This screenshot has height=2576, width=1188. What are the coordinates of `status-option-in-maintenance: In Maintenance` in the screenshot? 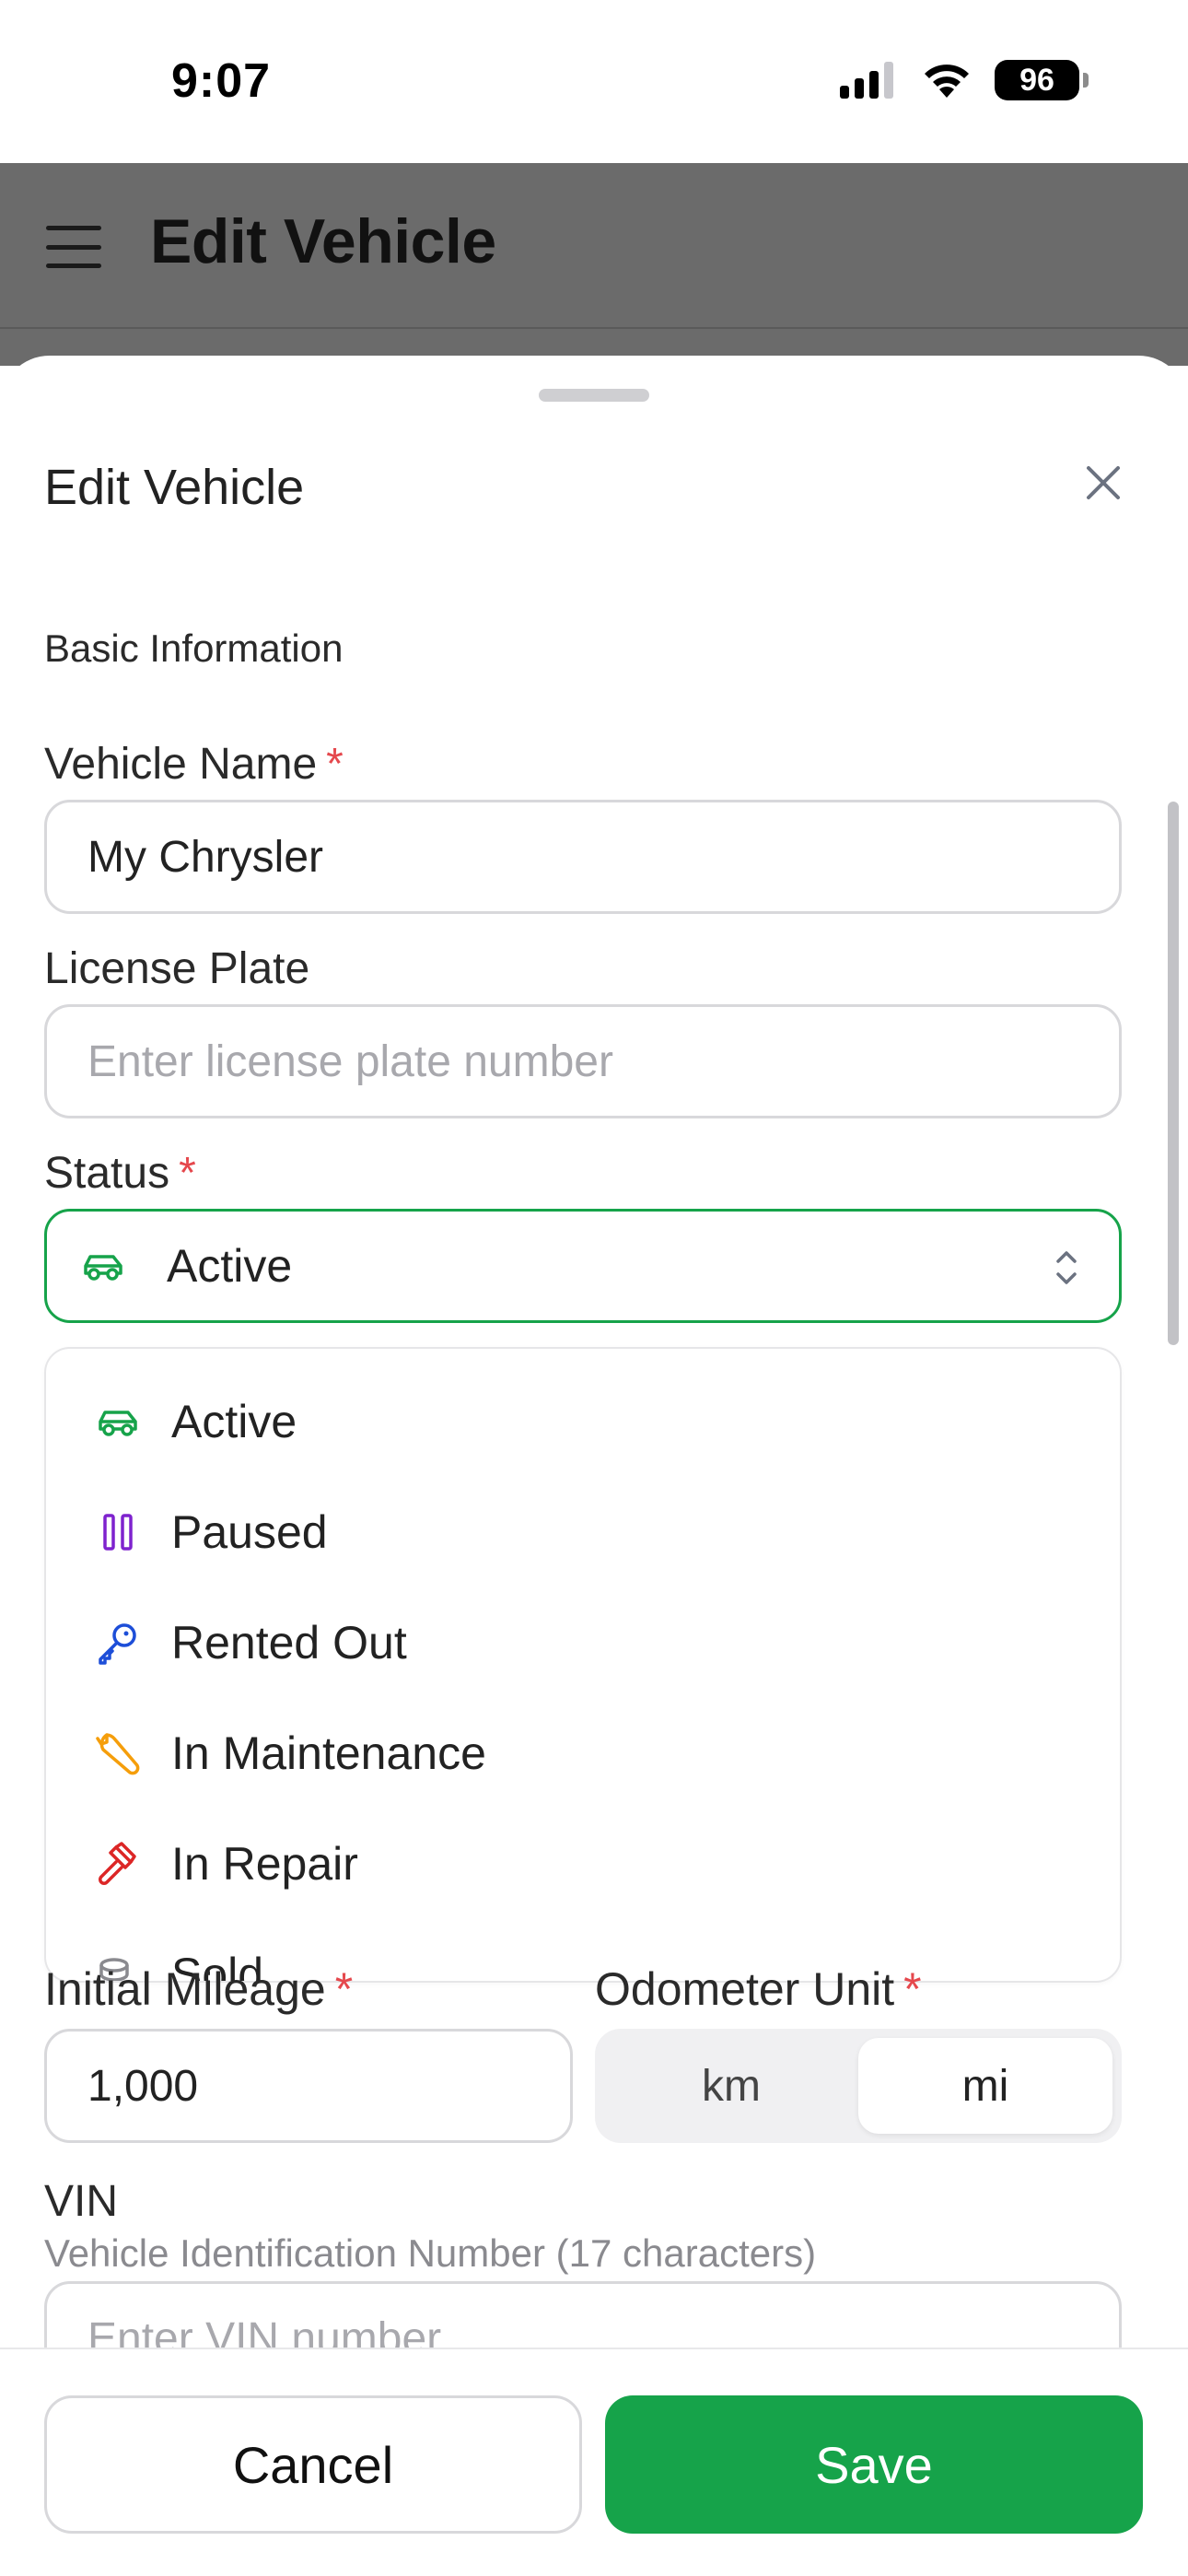 It's located at (583, 1754).